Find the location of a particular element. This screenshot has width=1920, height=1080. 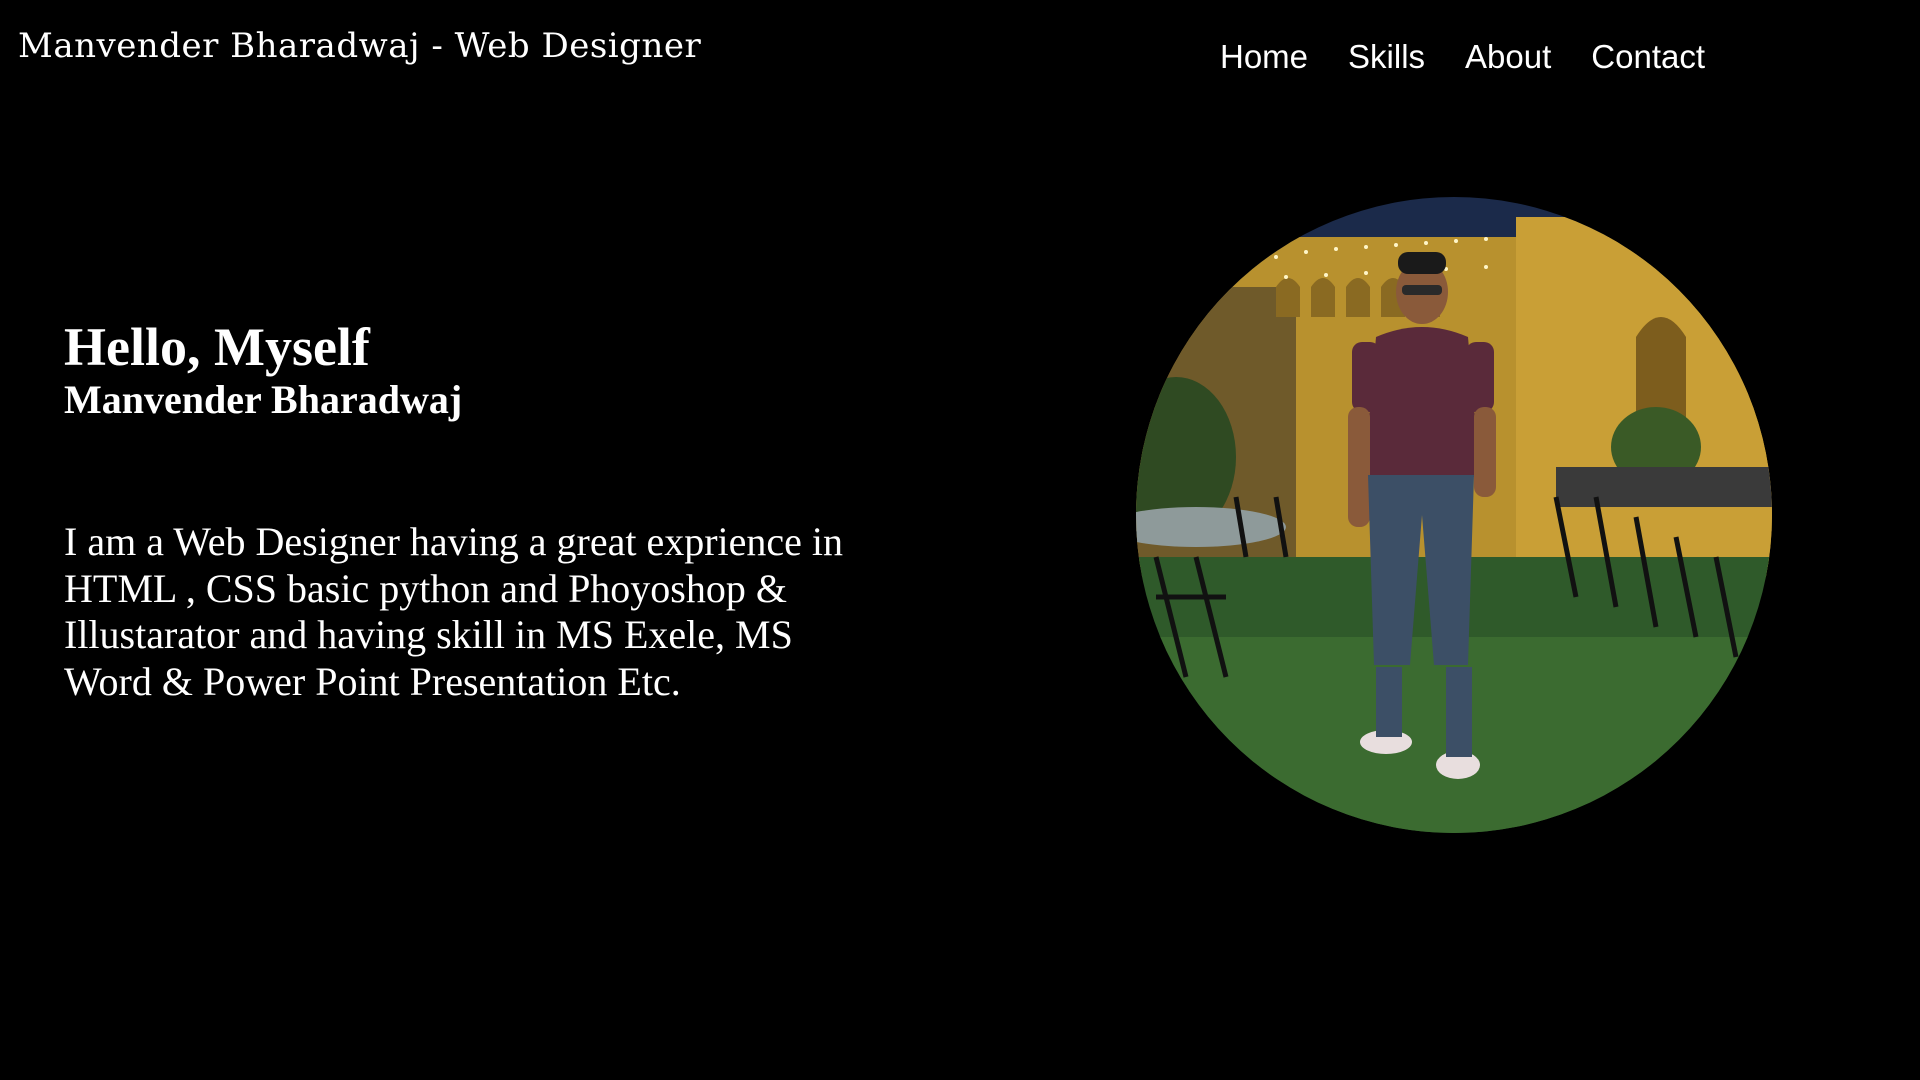

site-title: Manvender Bharadwaj - Web Designer is located at coordinates (360, 46).